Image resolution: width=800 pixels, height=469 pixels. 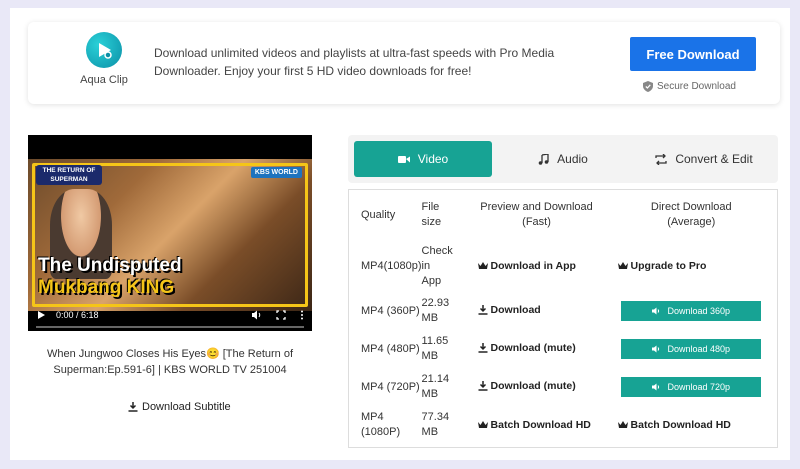 I want to click on row-direct: Download 720p, so click(x=691, y=387).